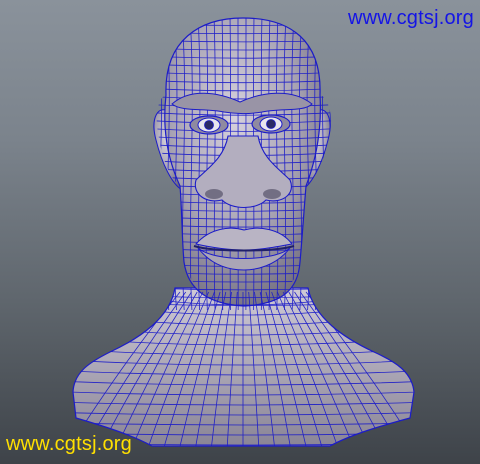 Image resolution: width=480 pixels, height=464 pixels. Describe the element at coordinates (411, 18) in the screenshot. I see `watermark-top: www.cgtsj.org` at that location.